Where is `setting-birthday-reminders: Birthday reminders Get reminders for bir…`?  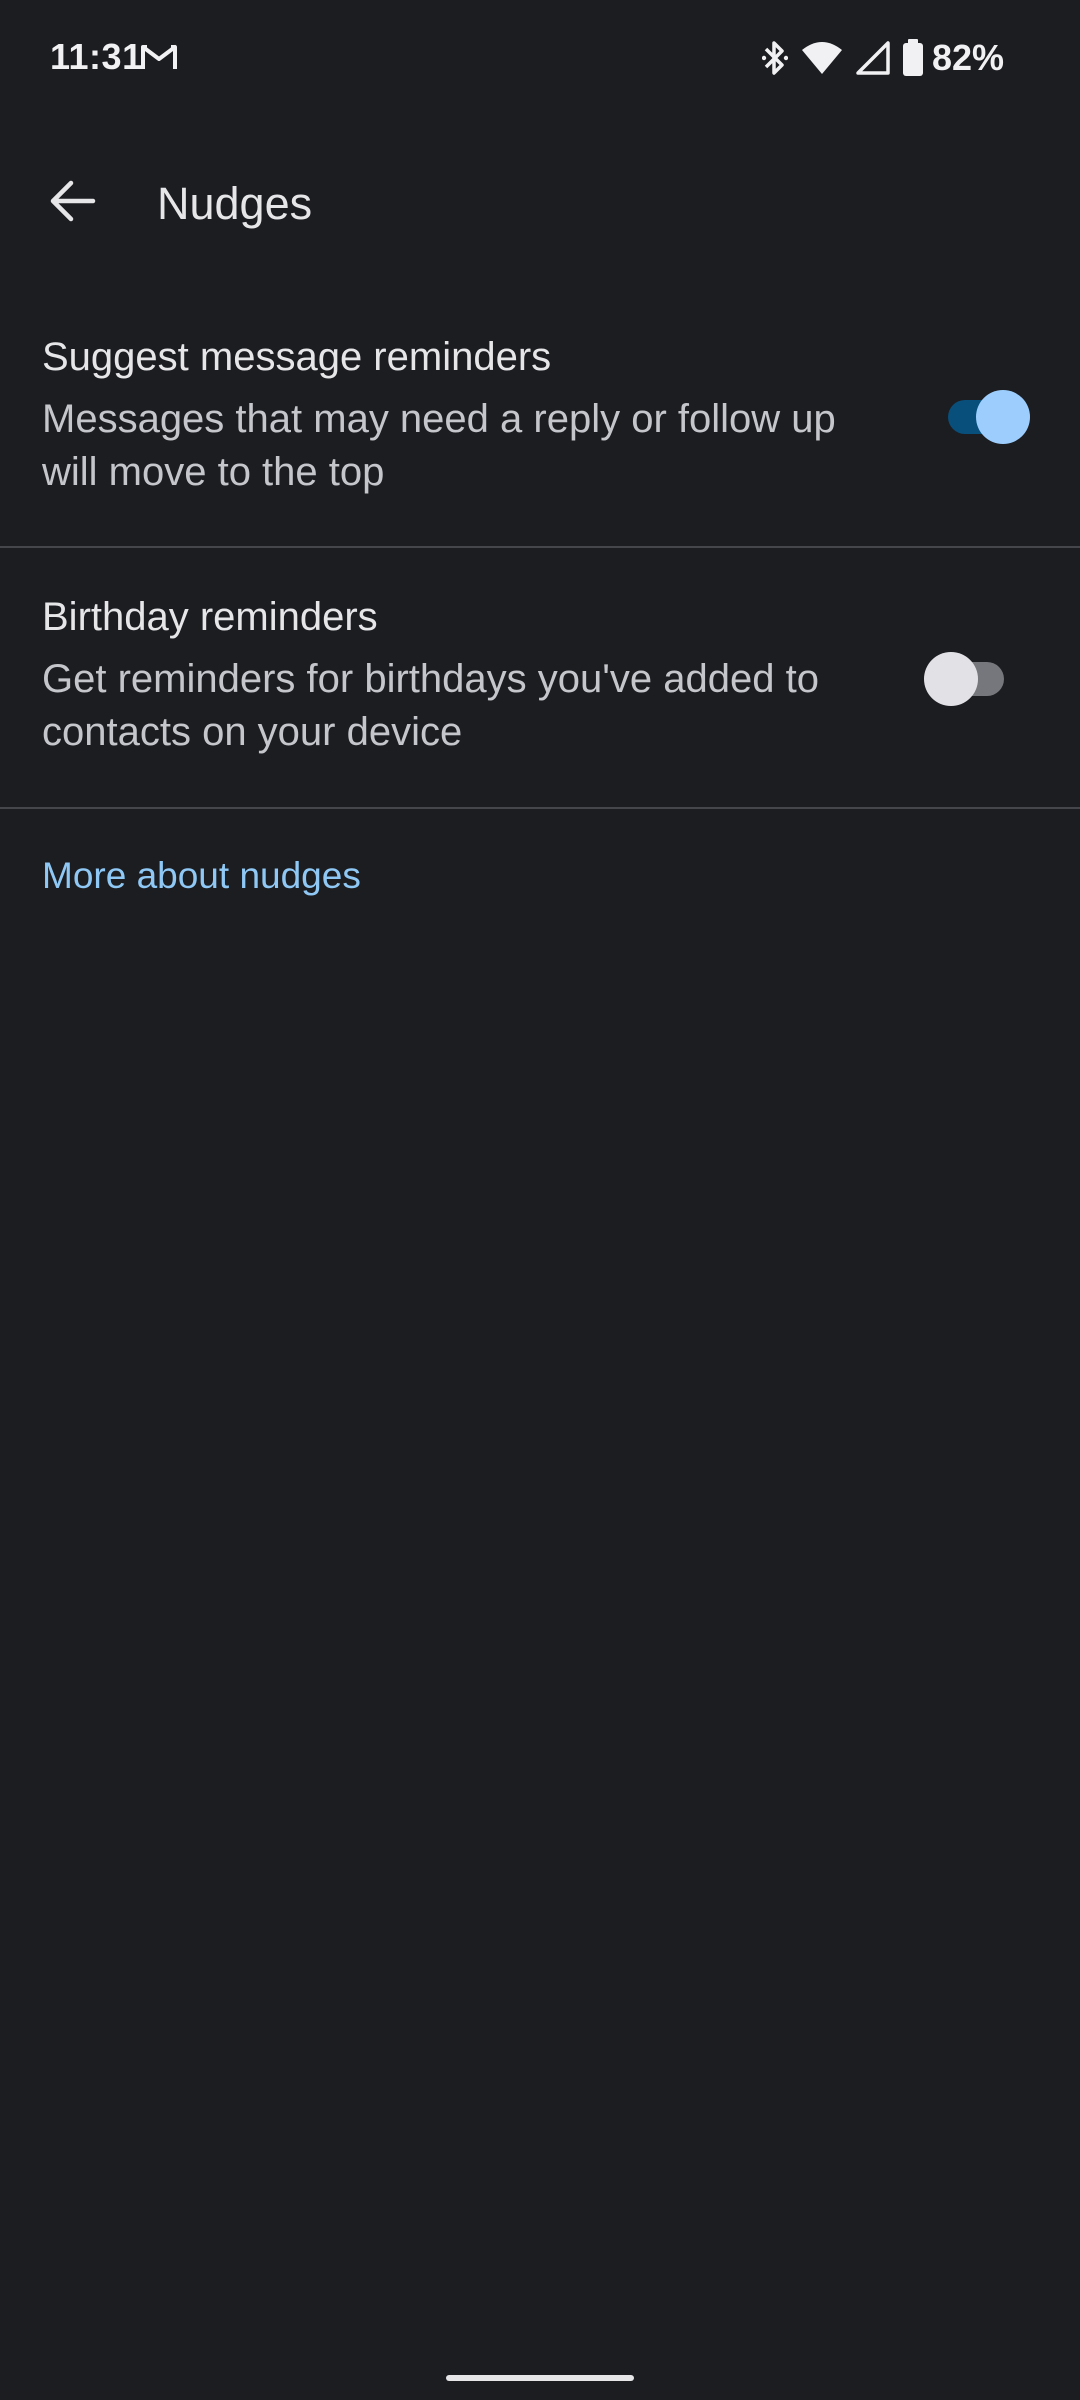
setting-birthday-reminders: Birthday reminders Get reminders for bir… is located at coordinates (540, 693).